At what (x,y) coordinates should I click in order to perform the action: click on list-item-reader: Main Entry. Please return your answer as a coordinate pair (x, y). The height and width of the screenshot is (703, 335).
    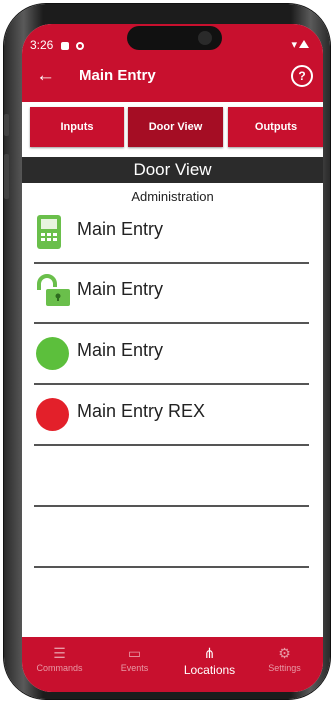
    Looking at the image, I should click on (177, 234).